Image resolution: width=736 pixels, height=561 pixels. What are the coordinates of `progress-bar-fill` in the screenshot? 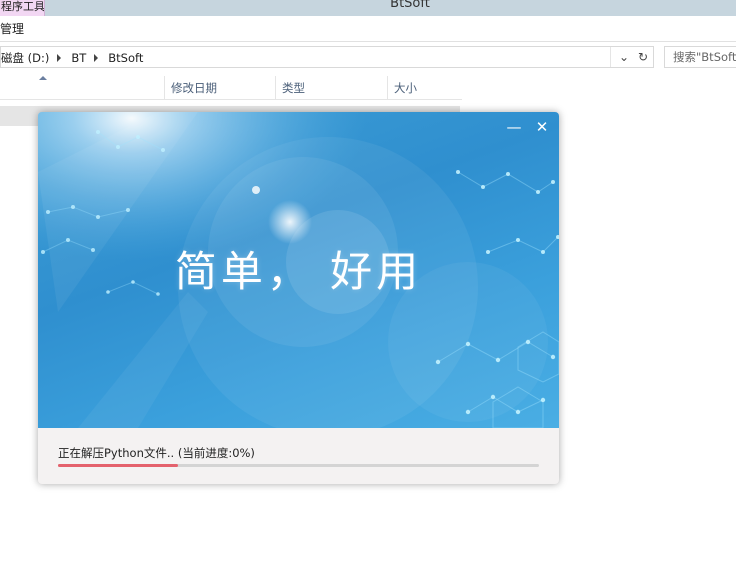 It's located at (118, 465).